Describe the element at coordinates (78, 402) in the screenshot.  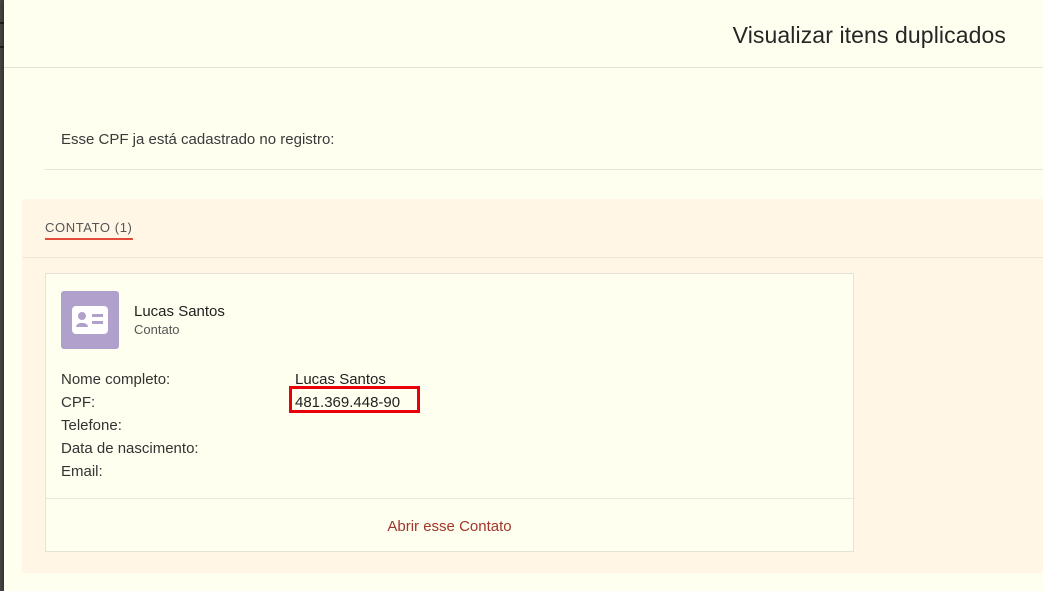
I see `field-label: CPF:` at that location.